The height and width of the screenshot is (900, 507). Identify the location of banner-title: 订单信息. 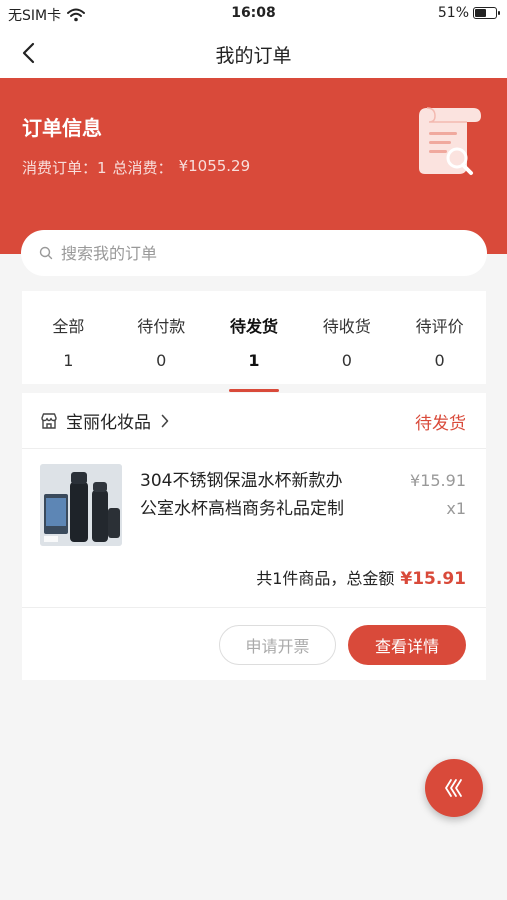
(62, 128).